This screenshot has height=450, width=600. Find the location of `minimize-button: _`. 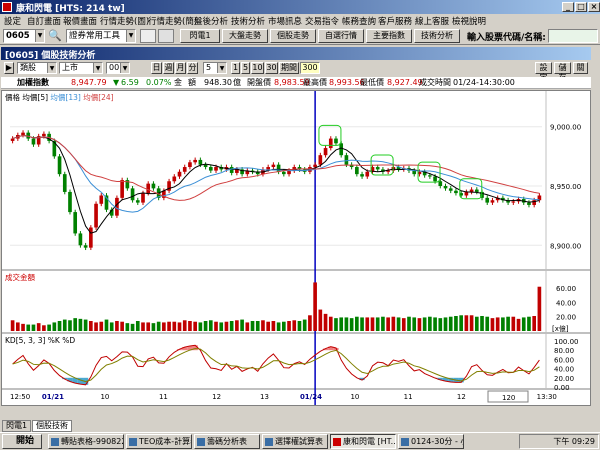

minimize-button: _ is located at coordinates (568, 7).